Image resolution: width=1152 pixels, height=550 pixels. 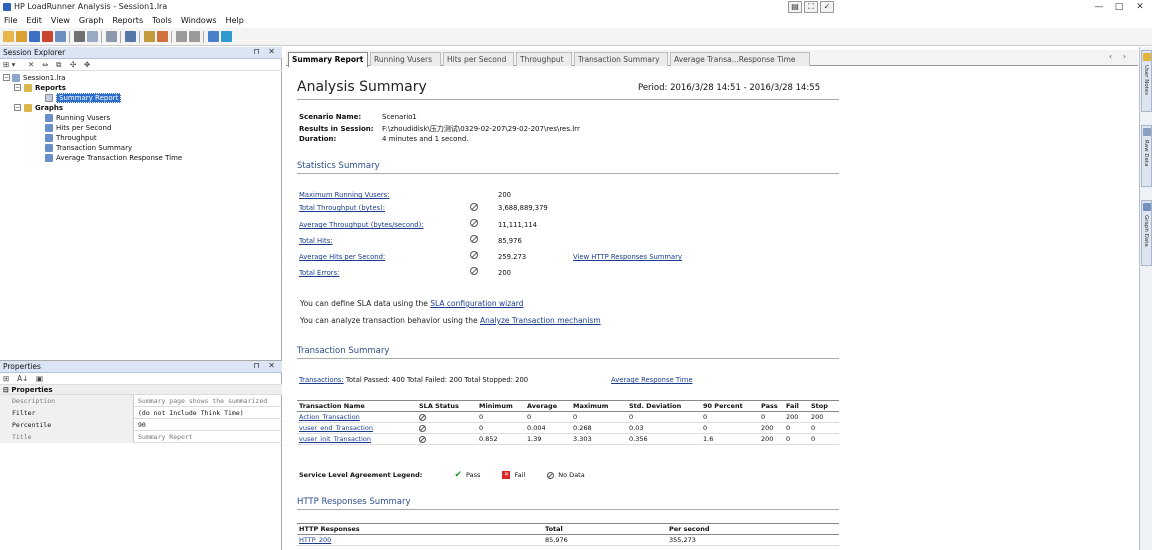 I want to click on chevron-down-icon: ✓, so click(x=827, y=7).